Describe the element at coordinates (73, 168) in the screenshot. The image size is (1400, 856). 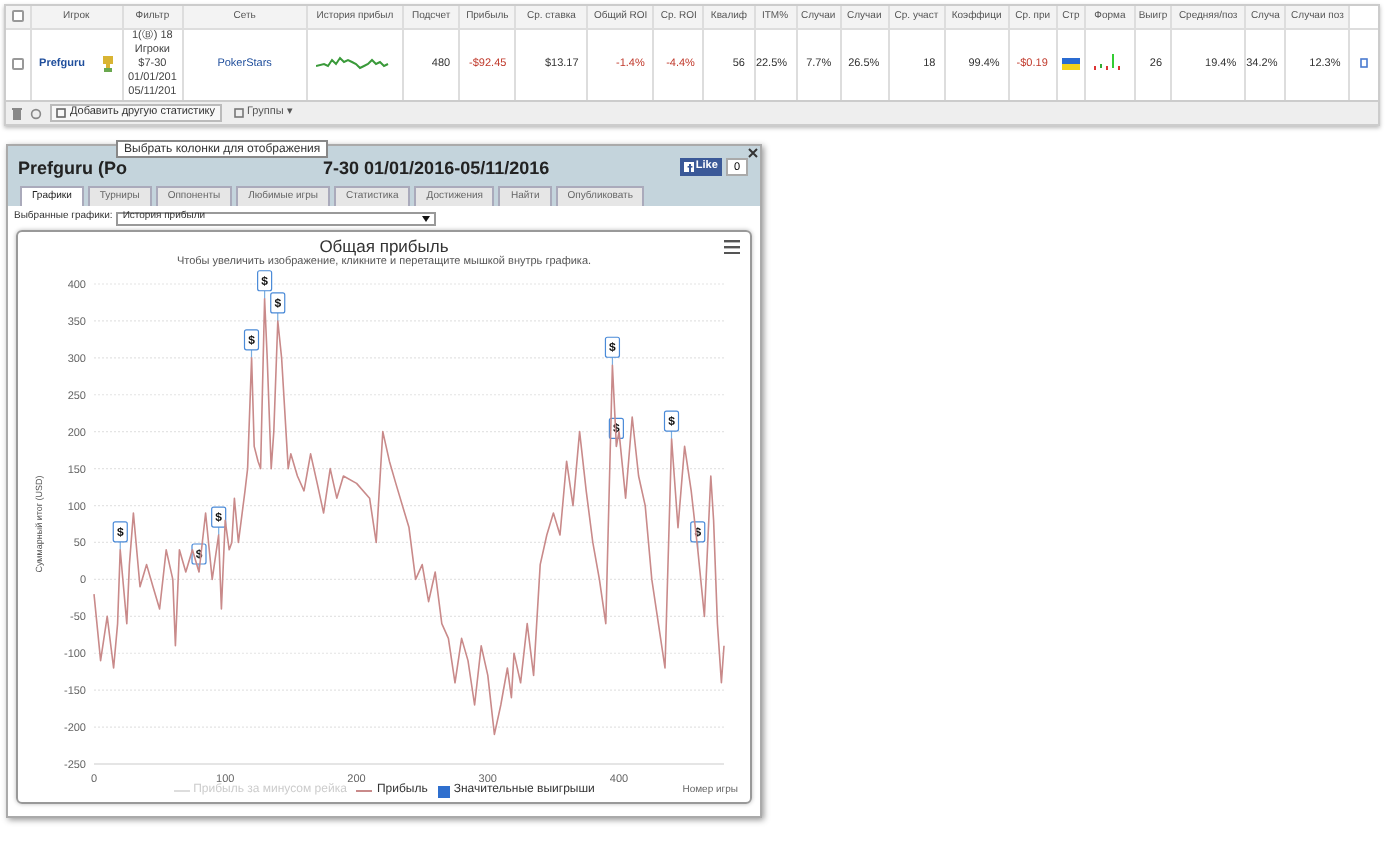
I see `panel-title: Prefguru (Po` at that location.